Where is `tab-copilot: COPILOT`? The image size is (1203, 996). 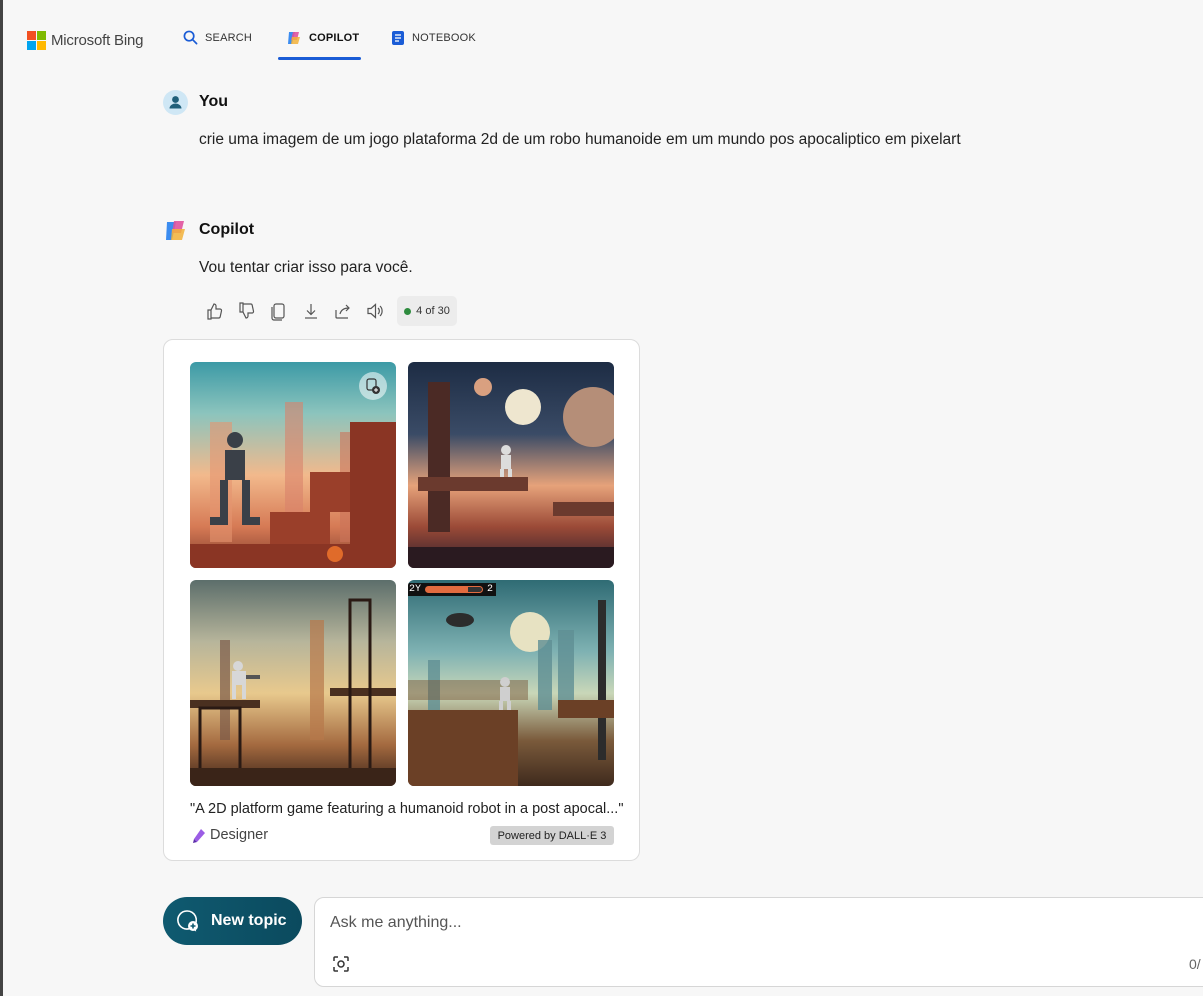 tab-copilot: COPILOT is located at coordinates (322, 38).